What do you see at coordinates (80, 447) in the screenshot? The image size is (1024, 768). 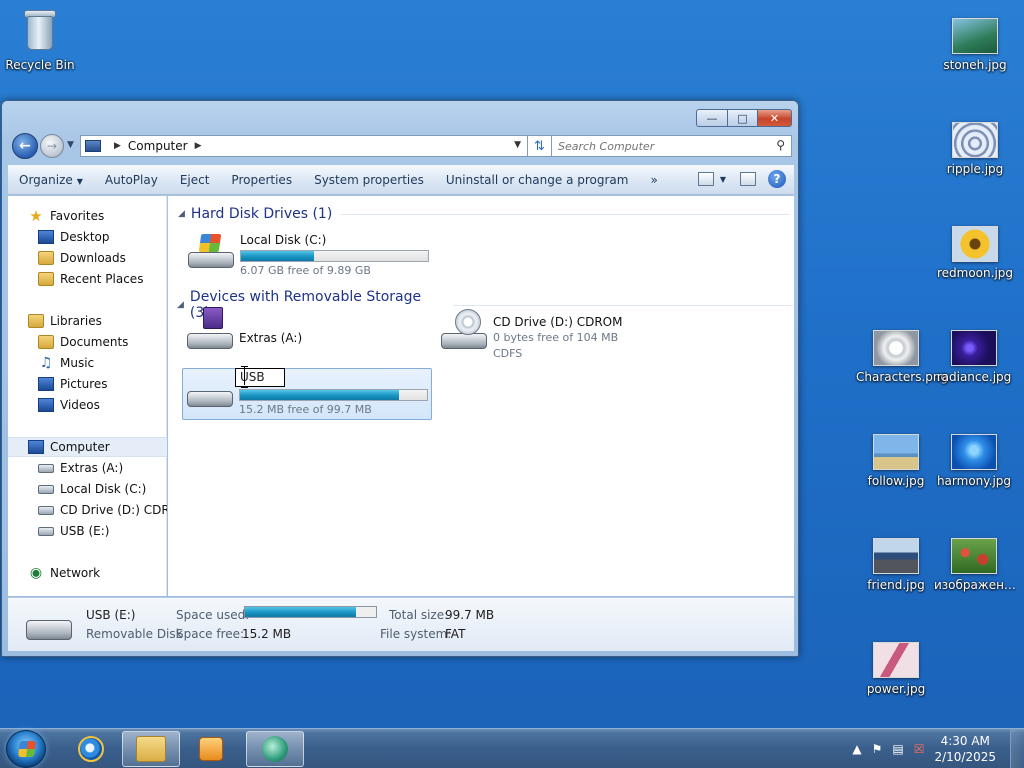 I see `nav-label: Computer` at bounding box center [80, 447].